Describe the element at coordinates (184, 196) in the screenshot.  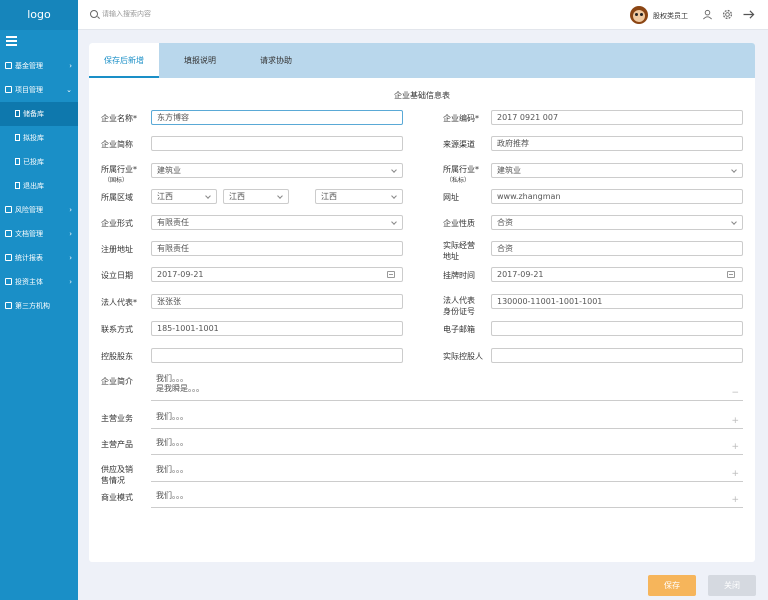
I see `region-province-select: 江西` at that location.